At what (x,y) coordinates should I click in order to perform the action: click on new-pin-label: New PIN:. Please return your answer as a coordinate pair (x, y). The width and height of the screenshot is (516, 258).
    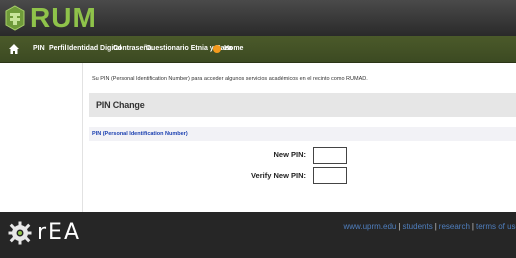
    Looking at the image, I should click on (289, 154).